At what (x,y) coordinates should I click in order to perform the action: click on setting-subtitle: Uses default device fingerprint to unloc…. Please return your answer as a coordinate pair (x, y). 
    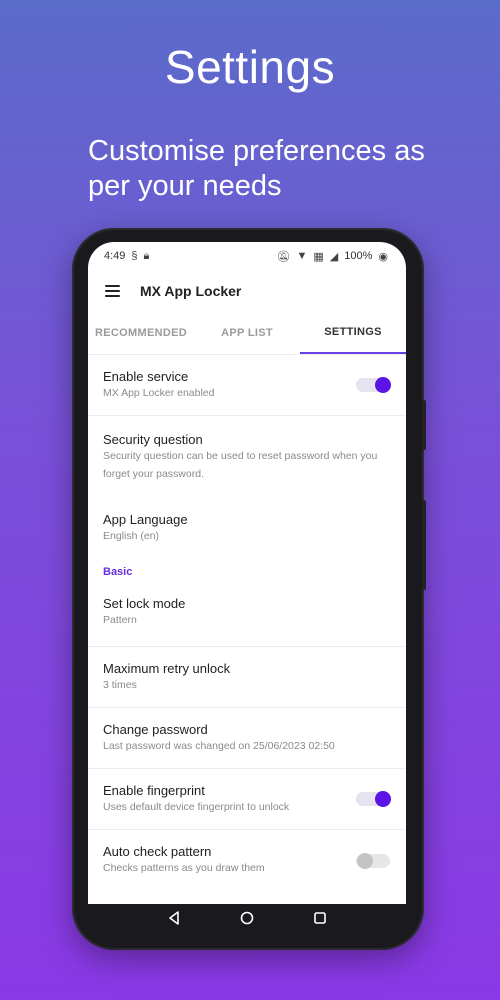
    Looking at the image, I should click on (196, 807).